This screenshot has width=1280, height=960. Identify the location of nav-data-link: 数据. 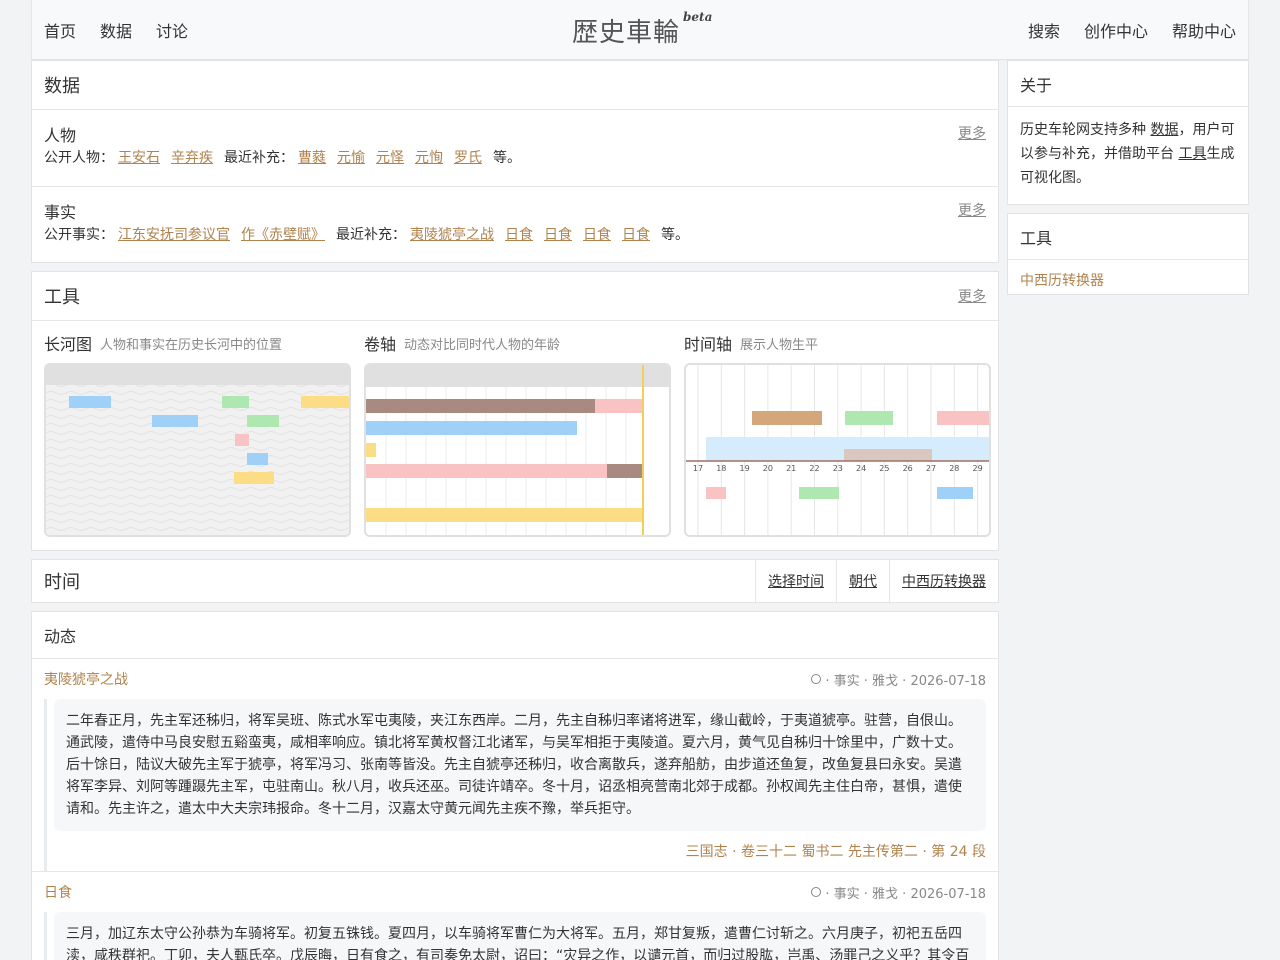
(116, 30).